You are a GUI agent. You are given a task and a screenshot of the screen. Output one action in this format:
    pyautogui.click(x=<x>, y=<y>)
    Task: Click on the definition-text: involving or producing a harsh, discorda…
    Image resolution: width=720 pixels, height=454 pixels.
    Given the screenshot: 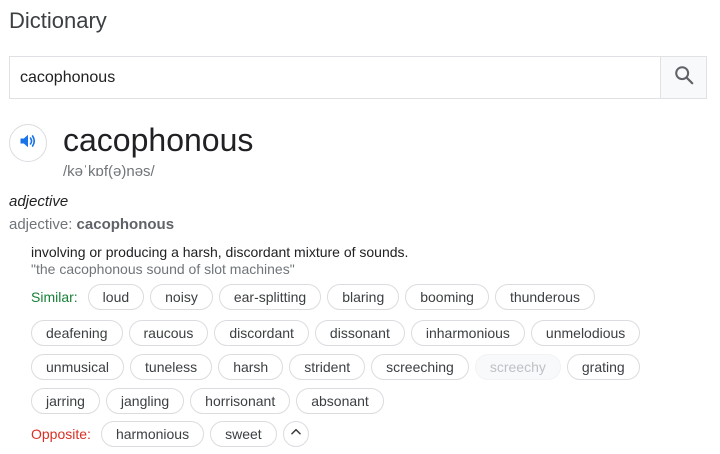 What is the action you would take?
    pyautogui.click(x=220, y=252)
    